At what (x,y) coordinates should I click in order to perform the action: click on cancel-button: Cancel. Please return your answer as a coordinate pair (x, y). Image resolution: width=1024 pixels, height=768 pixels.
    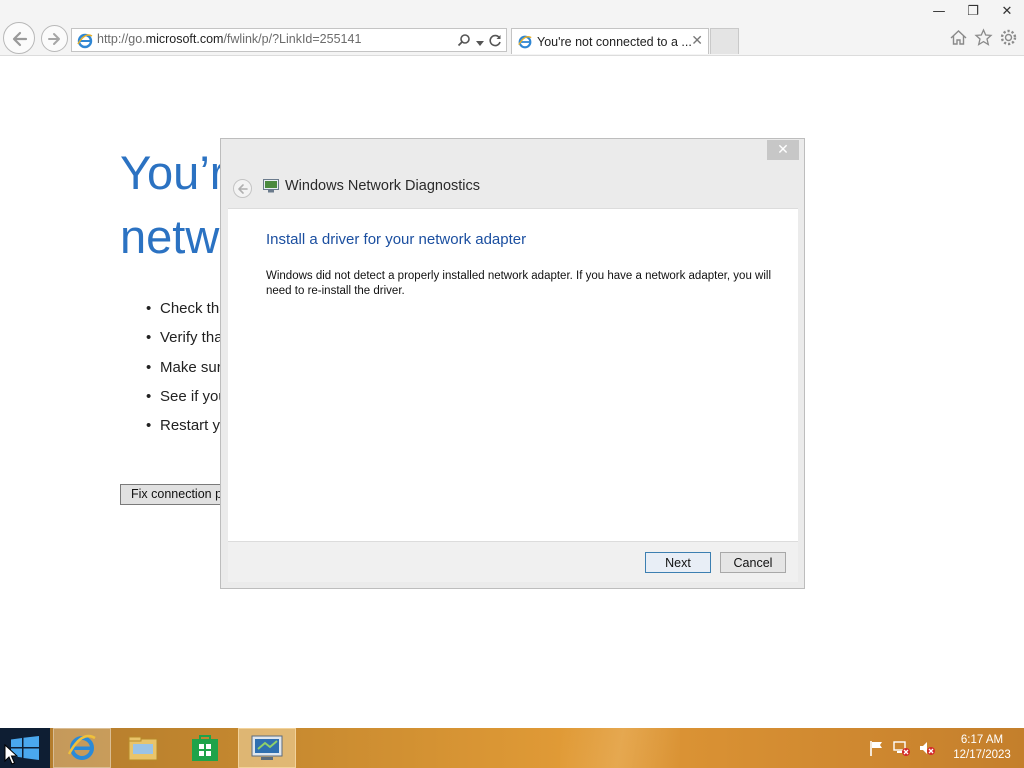
    Looking at the image, I should click on (753, 562).